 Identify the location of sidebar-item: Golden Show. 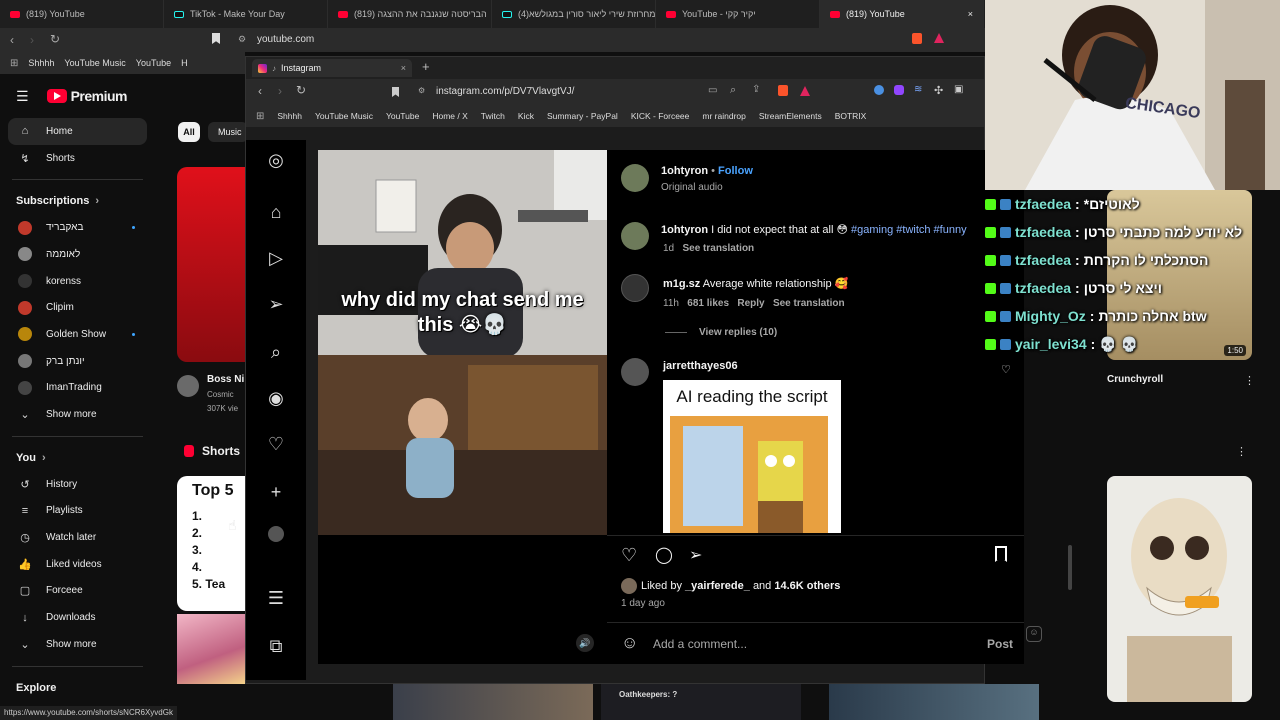
(77, 334).